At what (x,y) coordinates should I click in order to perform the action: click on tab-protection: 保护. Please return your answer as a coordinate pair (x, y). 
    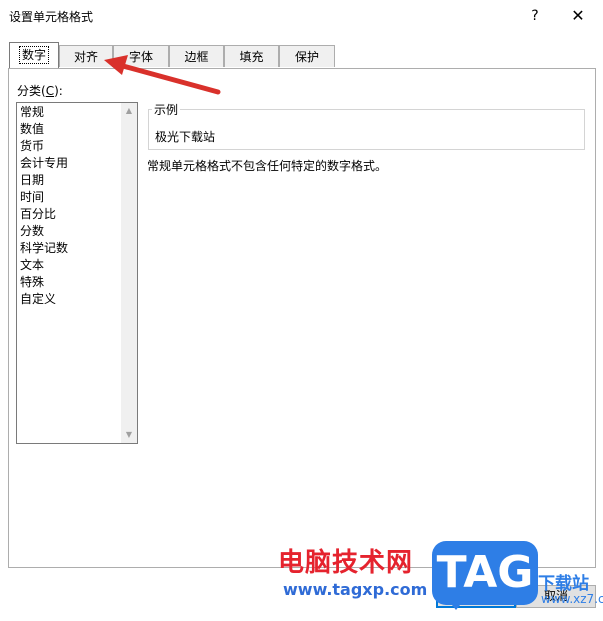
    Looking at the image, I should click on (307, 56).